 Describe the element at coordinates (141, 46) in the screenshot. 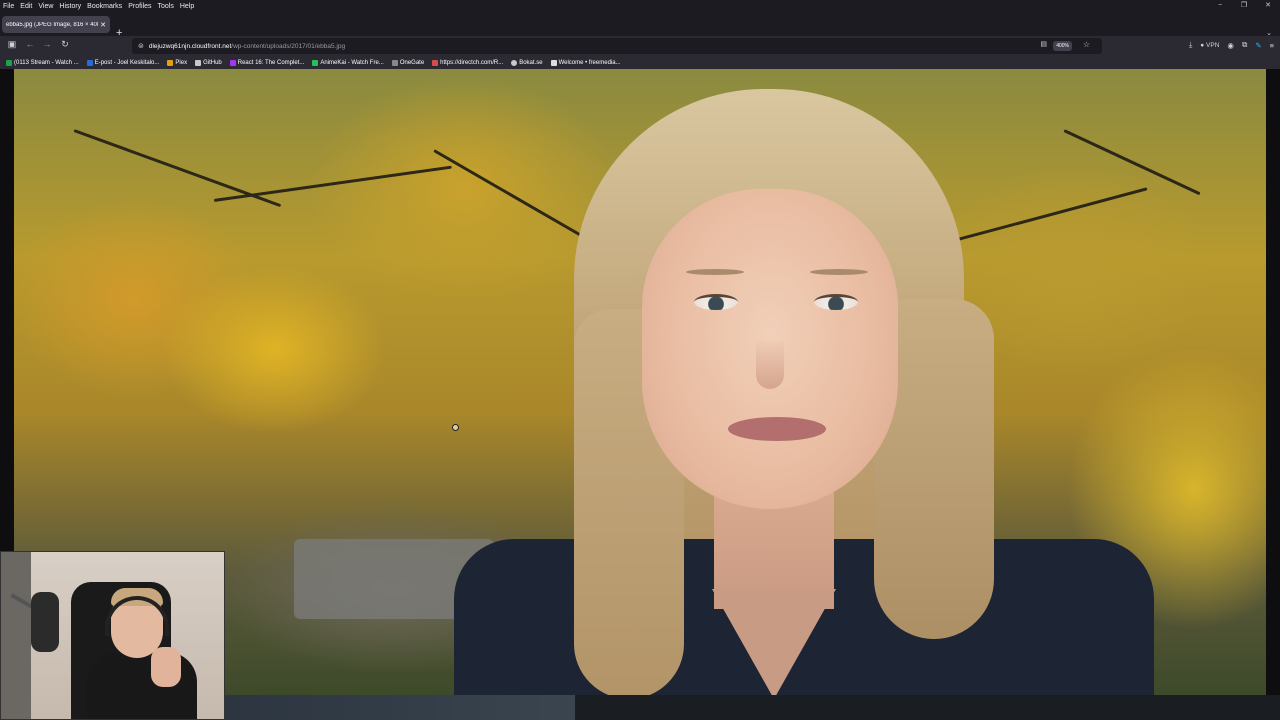

I see `lock-icon: ⊜` at that location.